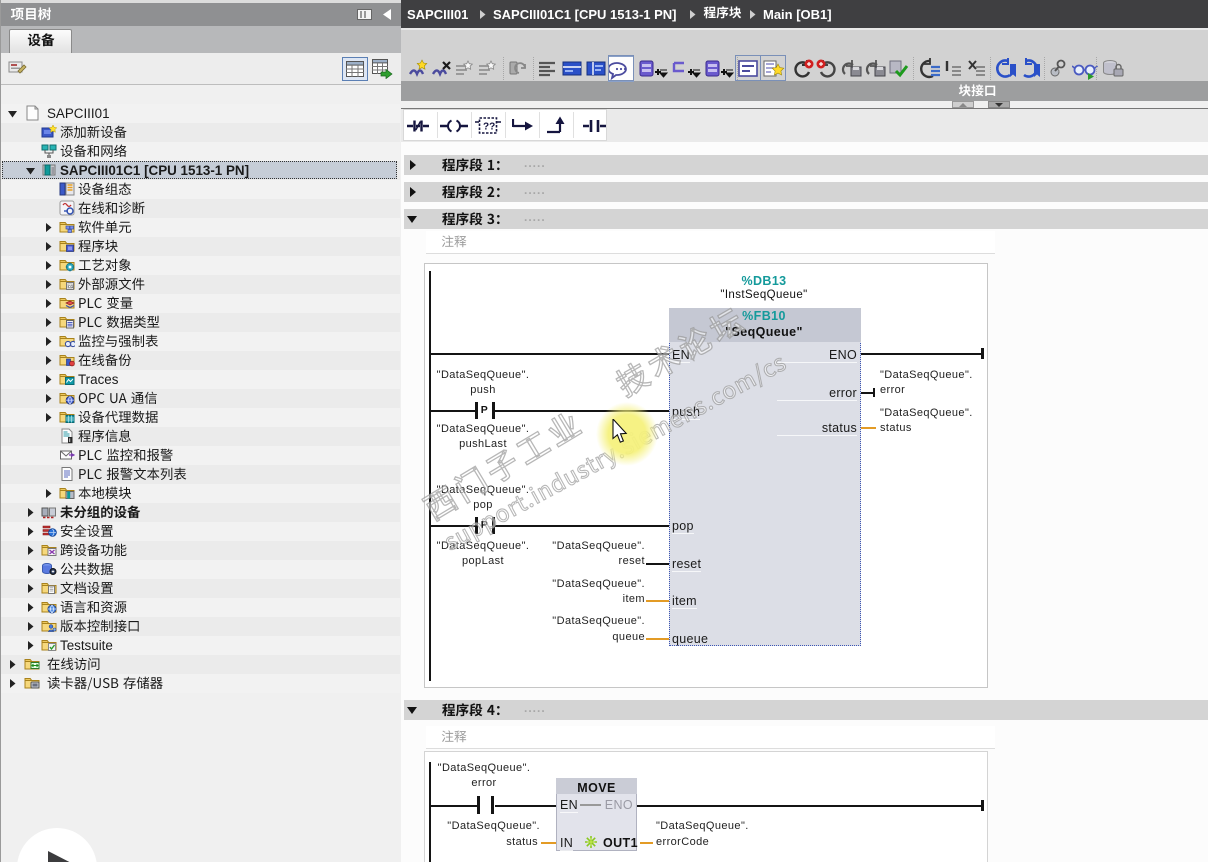 The image size is (1208, 862). I want to click on svg-text: 01, so click(71, 286).